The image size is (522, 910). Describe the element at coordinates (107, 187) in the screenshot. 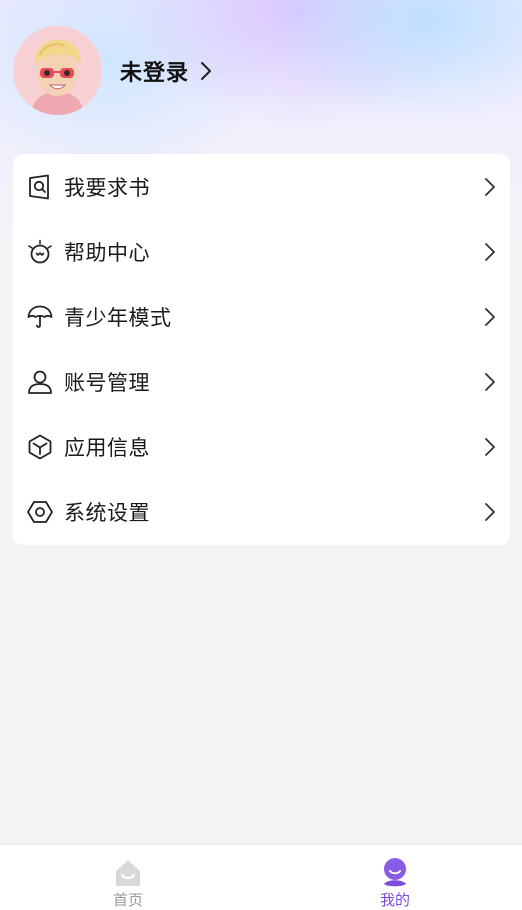

I see `menu-item-label: 我要求书` at that location.